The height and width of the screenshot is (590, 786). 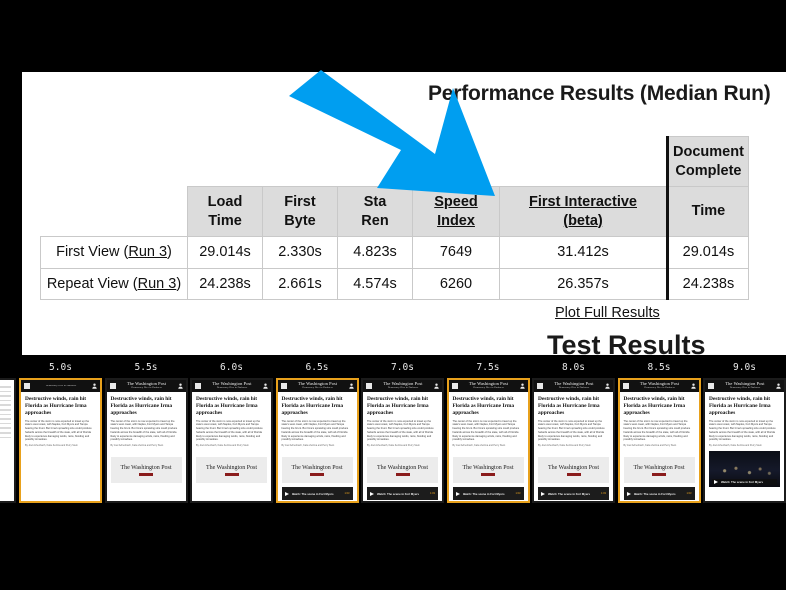 I want to click on video-control-bar: Watch: The scene in Fort Myers, so click(x=744, y=482).